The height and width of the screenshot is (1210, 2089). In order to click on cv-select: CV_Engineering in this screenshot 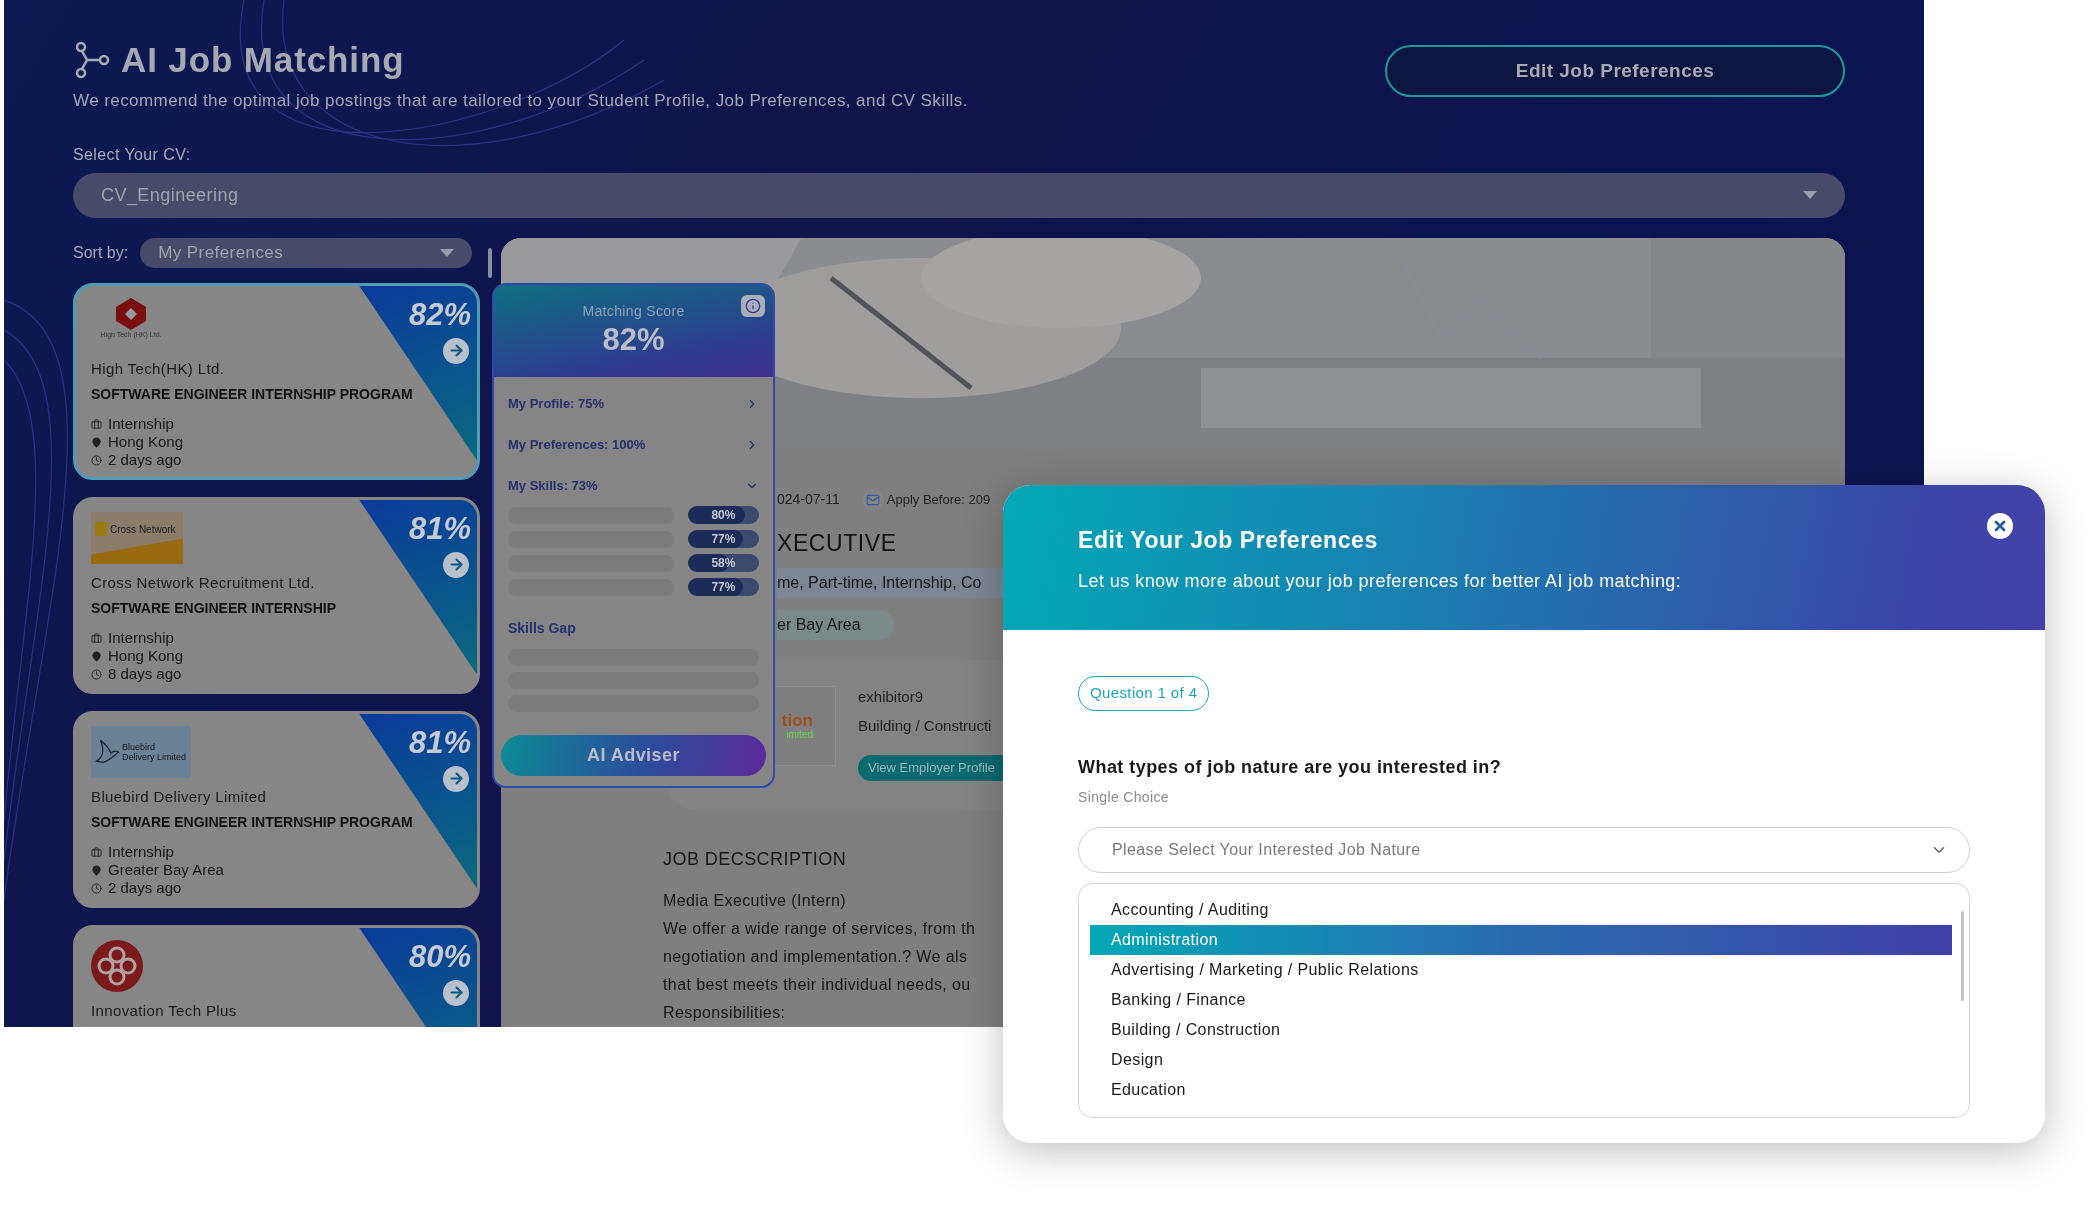, I will do `click(959, 195)`.